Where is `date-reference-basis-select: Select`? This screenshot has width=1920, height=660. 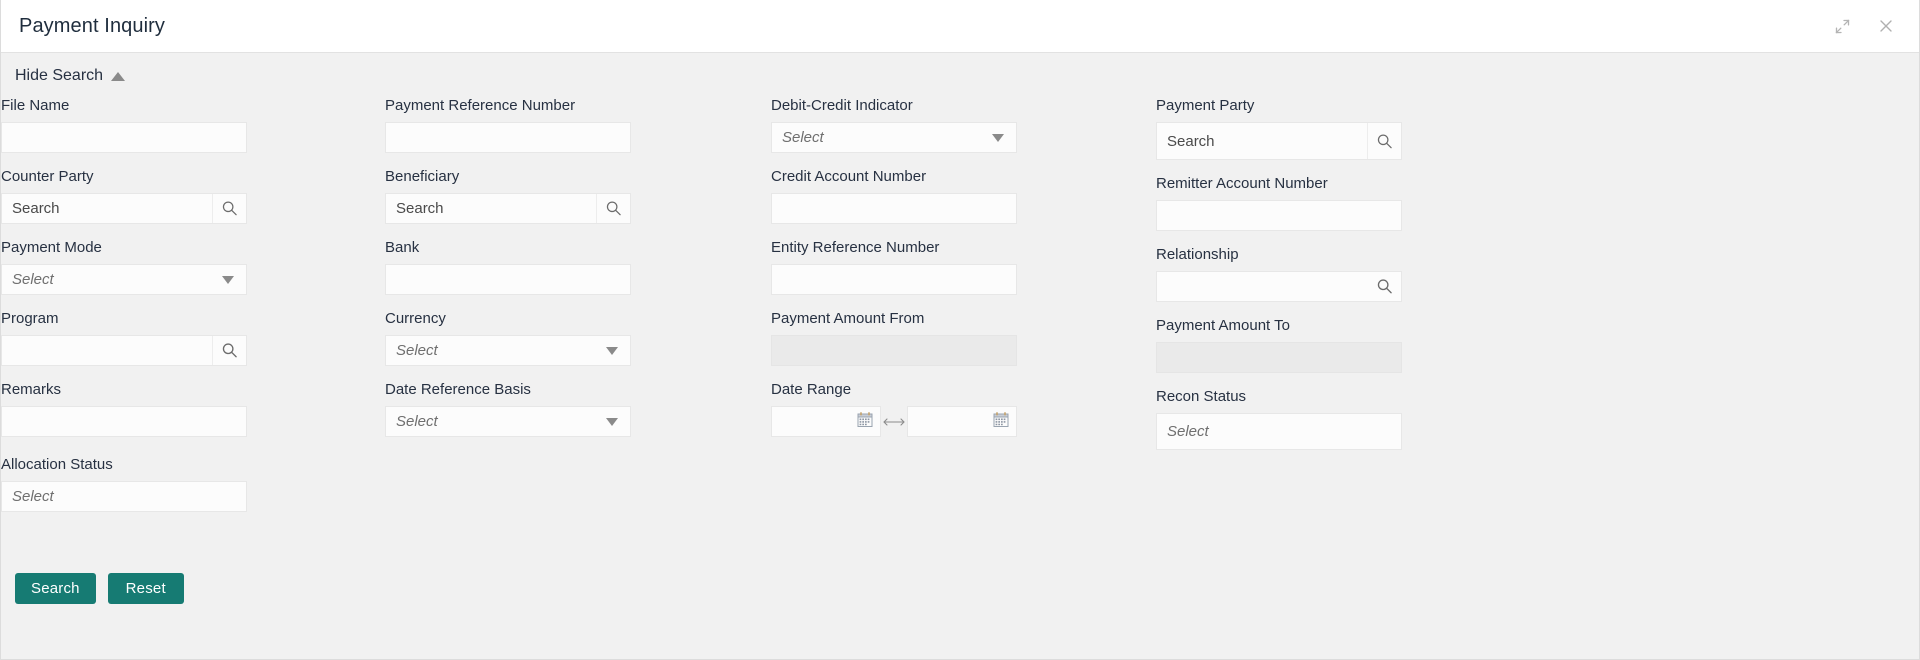
date-reference-basis-select: Select is located at coordinates (508, 421).